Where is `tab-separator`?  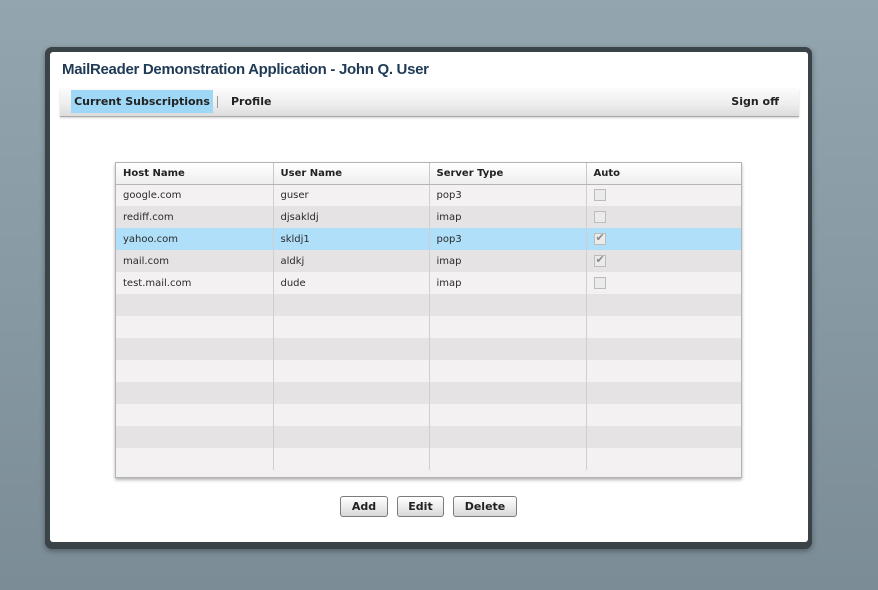 tab-separator is located at coordinates (217, 102).